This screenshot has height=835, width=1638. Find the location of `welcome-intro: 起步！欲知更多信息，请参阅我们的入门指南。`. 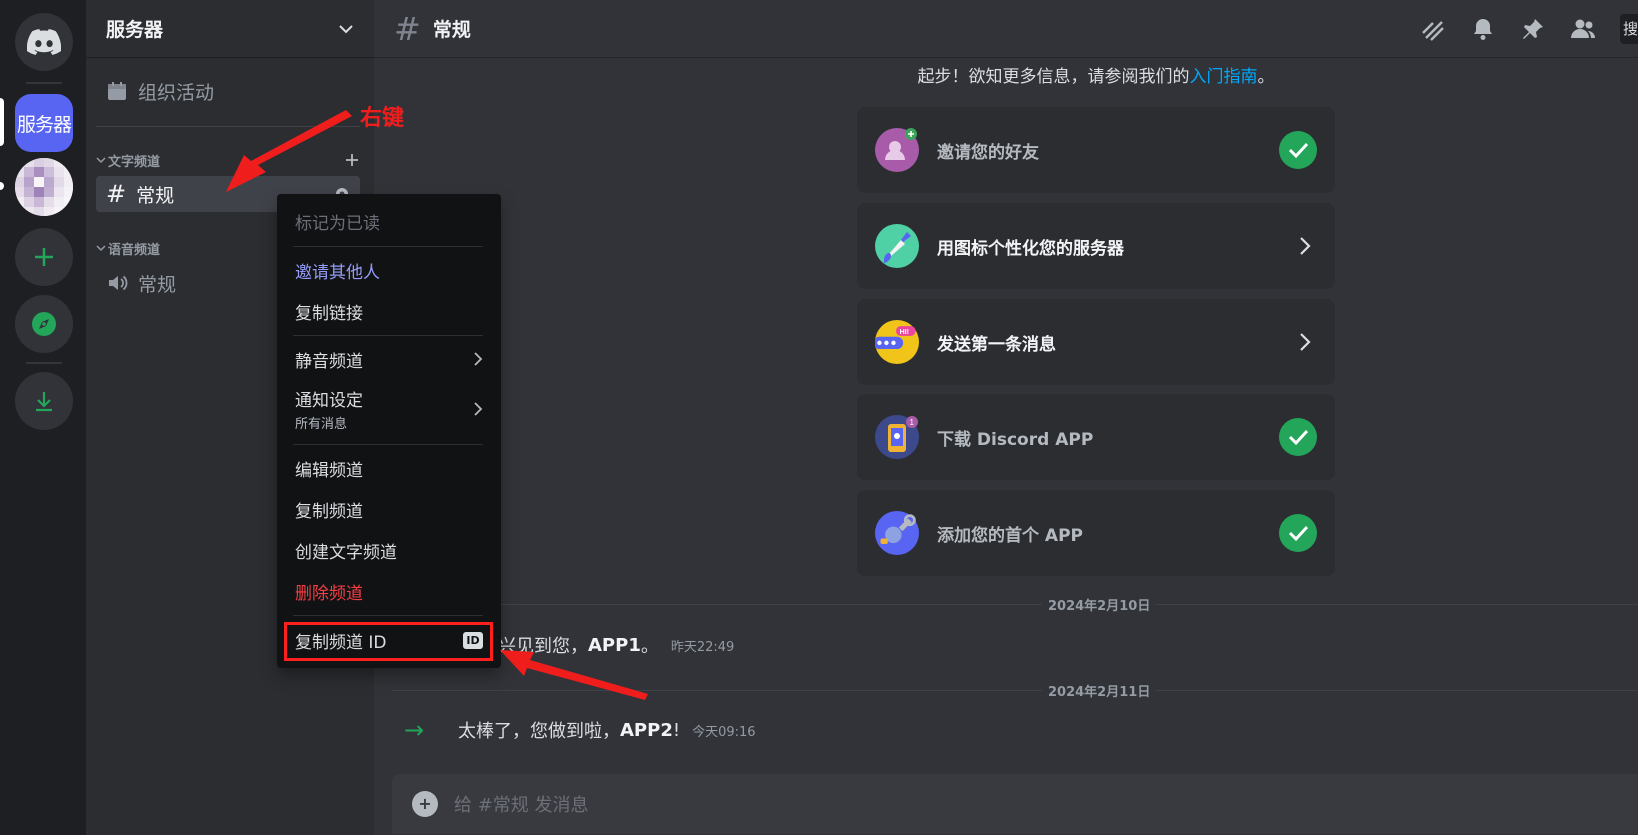

welcome-intro: 起步！欲知更多信息，请参阅我们的入门指南。 is located at coordinates (1096, 74).